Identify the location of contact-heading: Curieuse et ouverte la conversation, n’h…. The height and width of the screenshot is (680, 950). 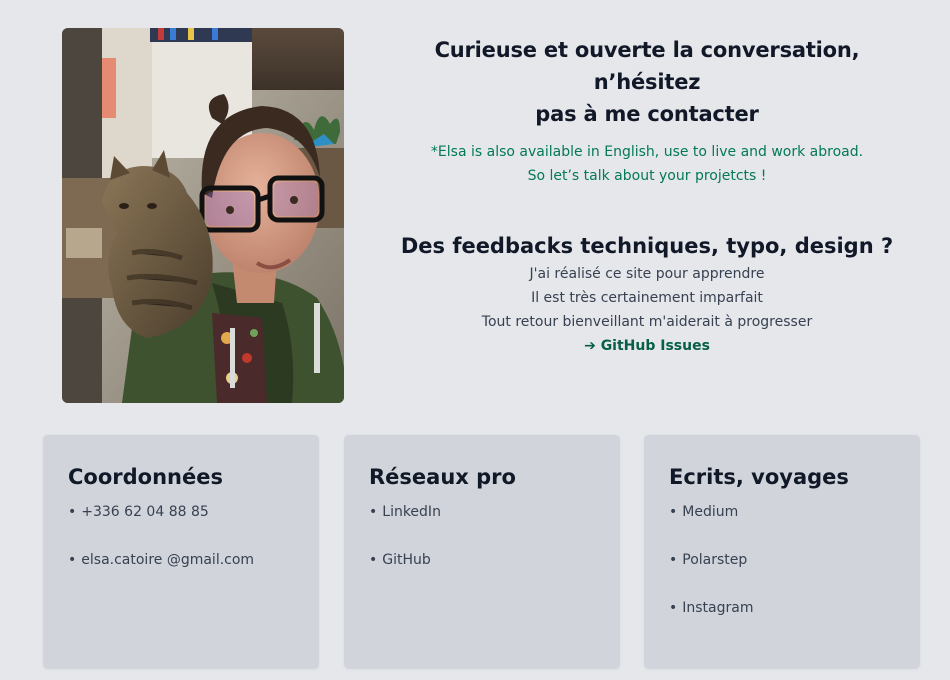
(647, 82).